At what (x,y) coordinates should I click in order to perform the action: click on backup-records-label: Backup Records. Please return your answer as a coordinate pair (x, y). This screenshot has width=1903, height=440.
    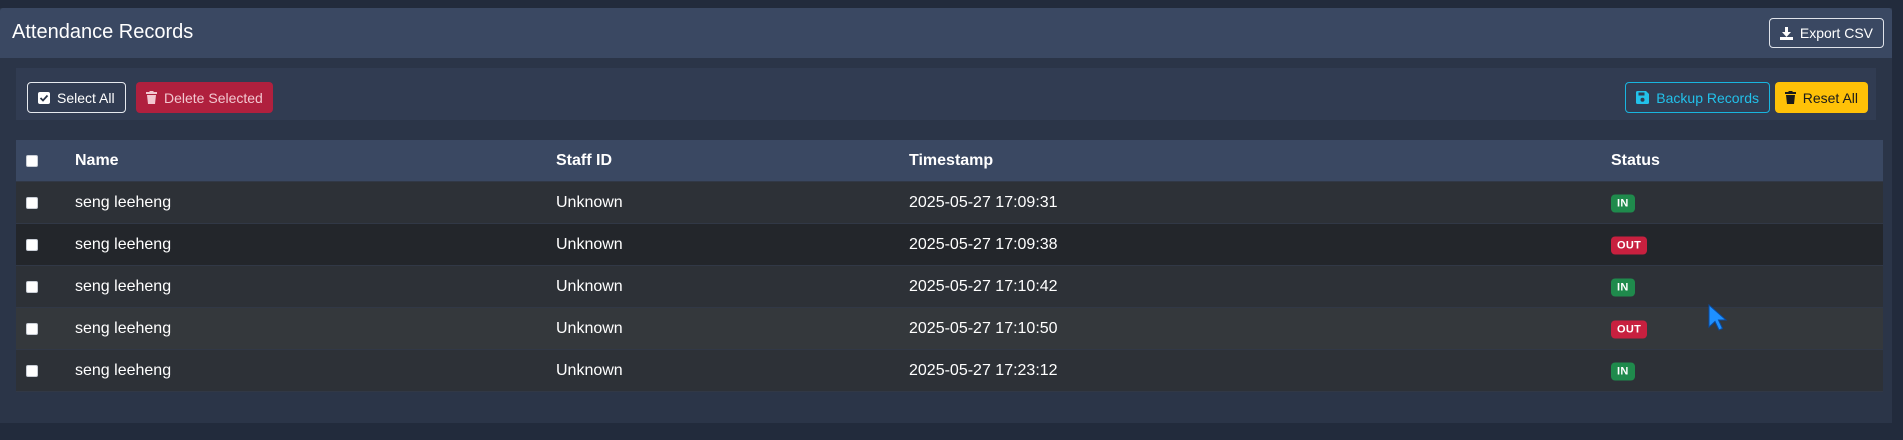
    Looking at the image, I should click on (1707, 97).